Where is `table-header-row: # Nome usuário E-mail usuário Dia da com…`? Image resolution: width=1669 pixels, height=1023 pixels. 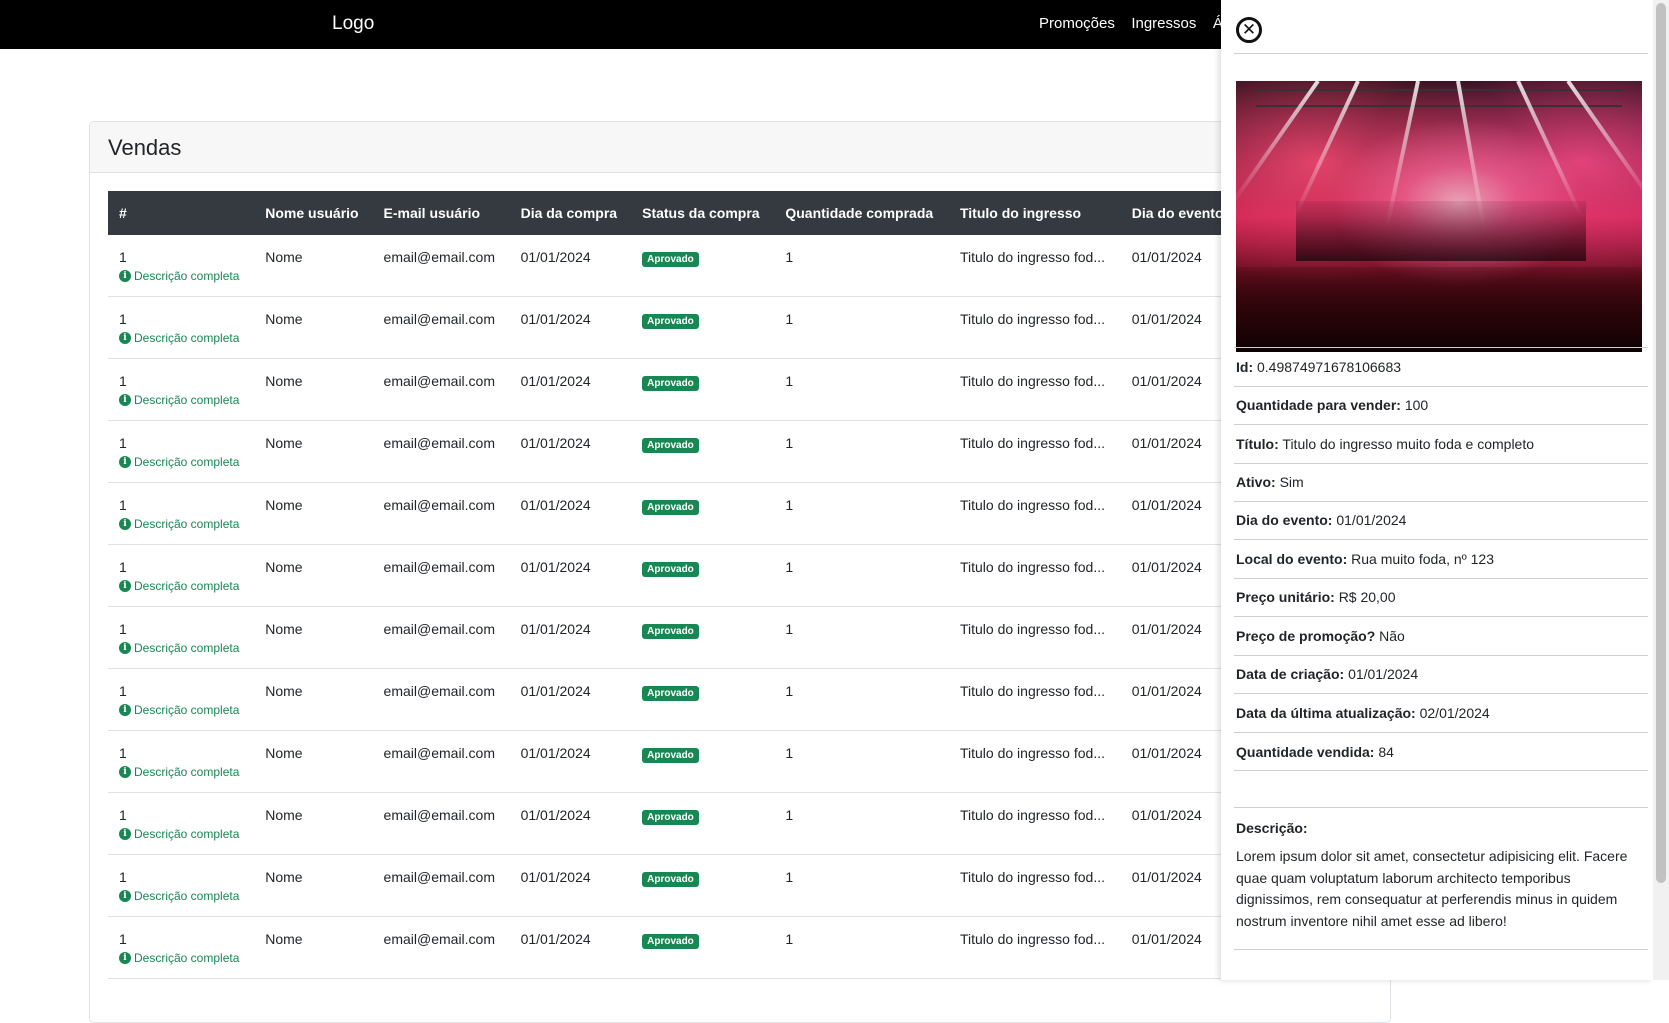 table-header-row: # Nome usuário E-mail usuário Dia da com… is located at coordinates (708, 213).